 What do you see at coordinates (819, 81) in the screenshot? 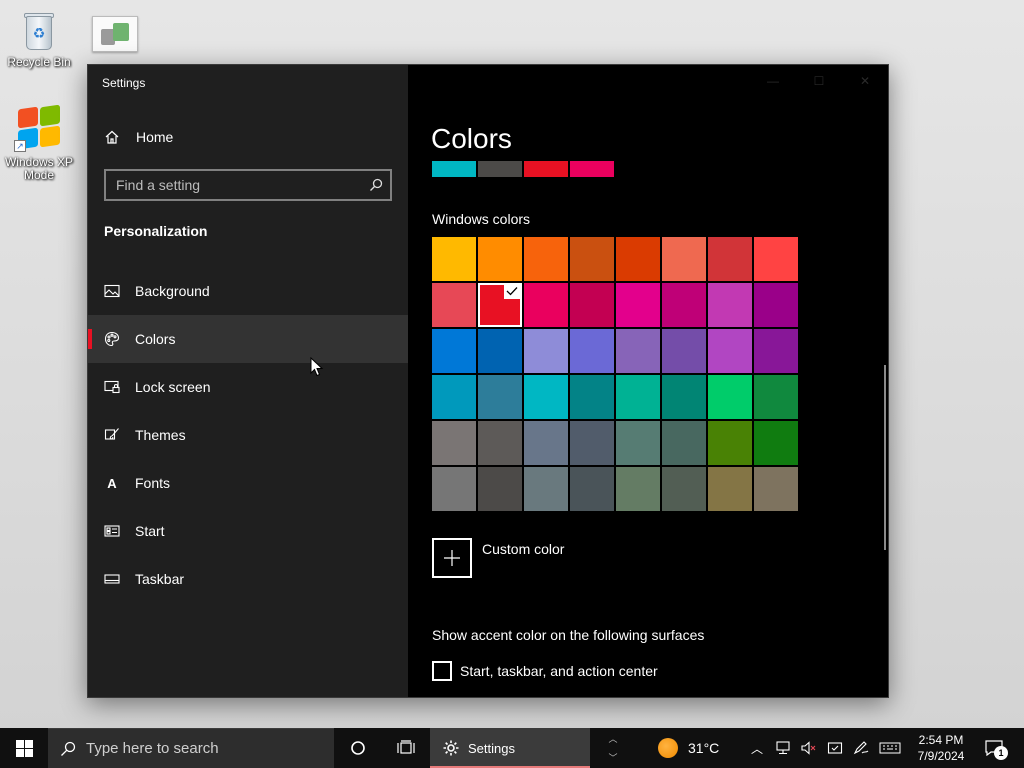
I see `maximize-button: ☐` at bounding box center [819, 81].